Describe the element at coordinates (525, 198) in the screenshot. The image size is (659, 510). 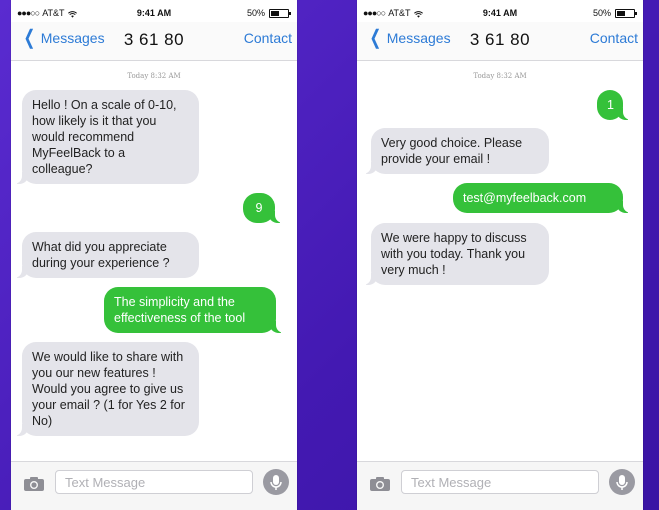
I see `message-text: test@myfeelback.com` at that location.